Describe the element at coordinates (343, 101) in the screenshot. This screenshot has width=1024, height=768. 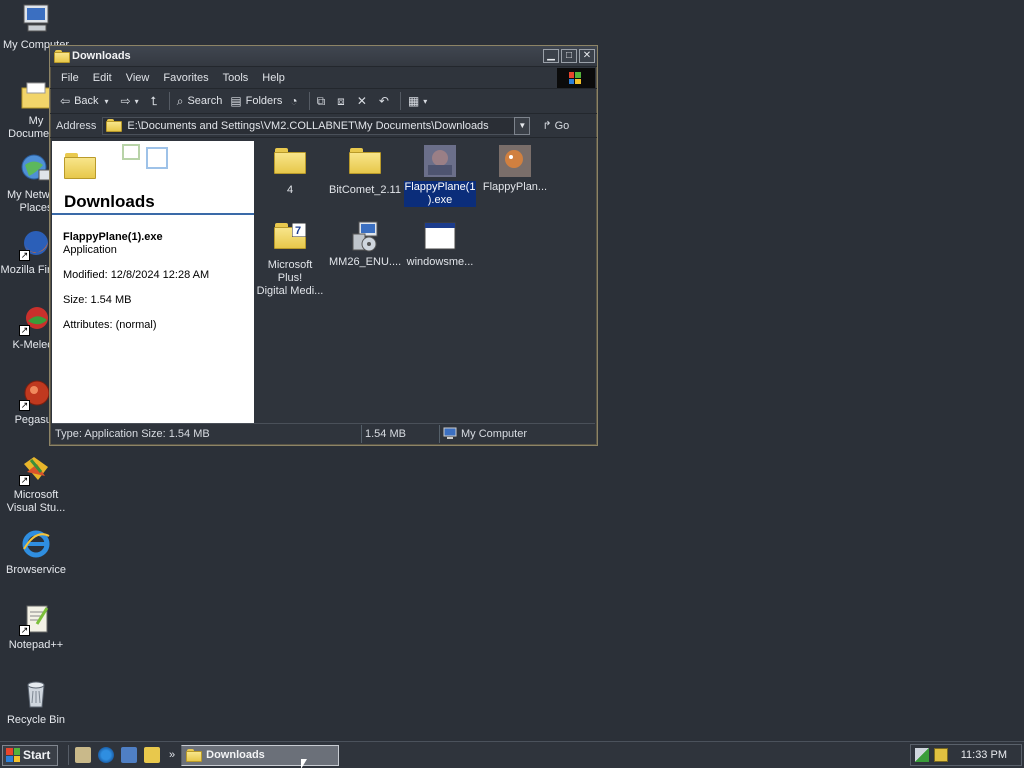
I see `copy-to-button: ⧈` at that location.